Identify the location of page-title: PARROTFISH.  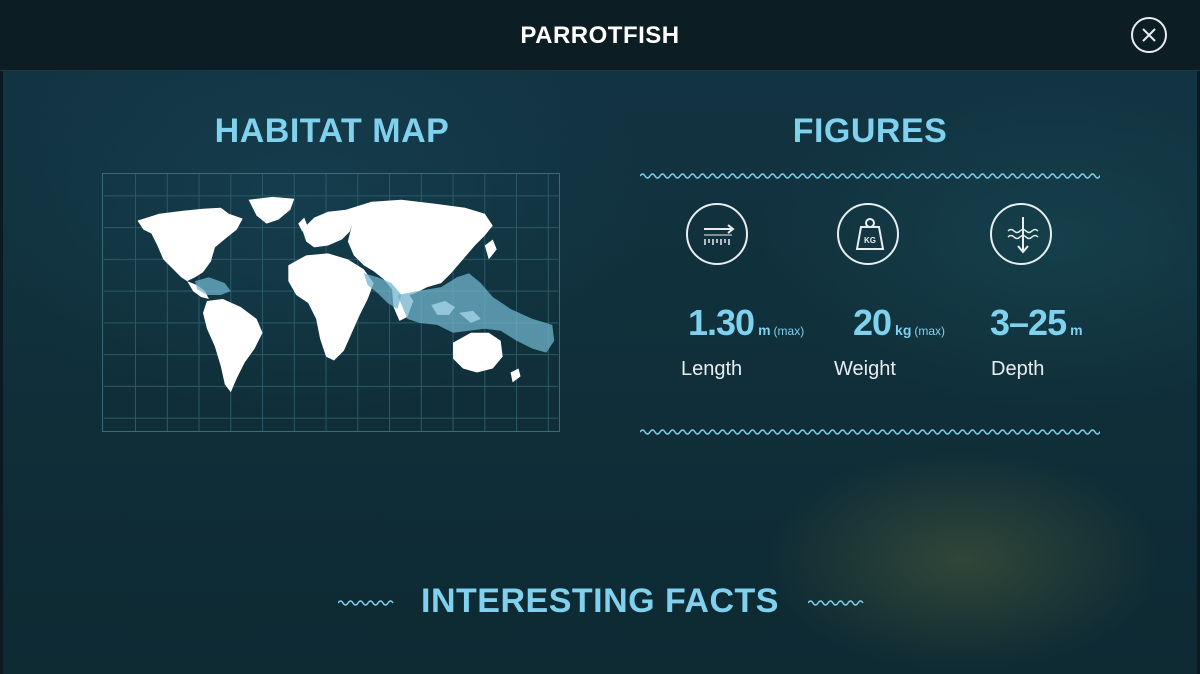
(600, 35).